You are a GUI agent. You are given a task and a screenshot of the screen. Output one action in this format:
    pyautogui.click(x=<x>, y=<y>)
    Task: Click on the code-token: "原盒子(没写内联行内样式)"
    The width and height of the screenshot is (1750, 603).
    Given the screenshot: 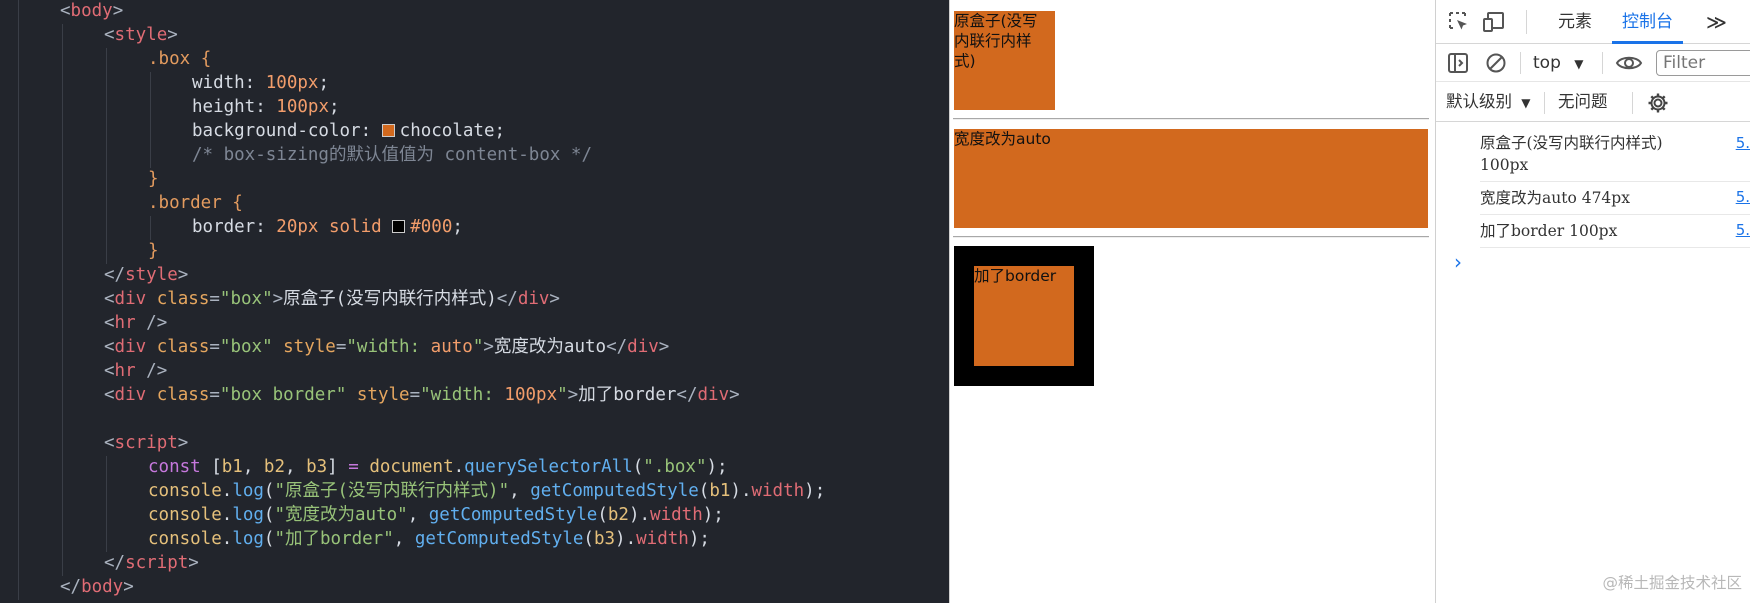 What is the action you would take?
    pyautogui.click(x=392, y=491)
    